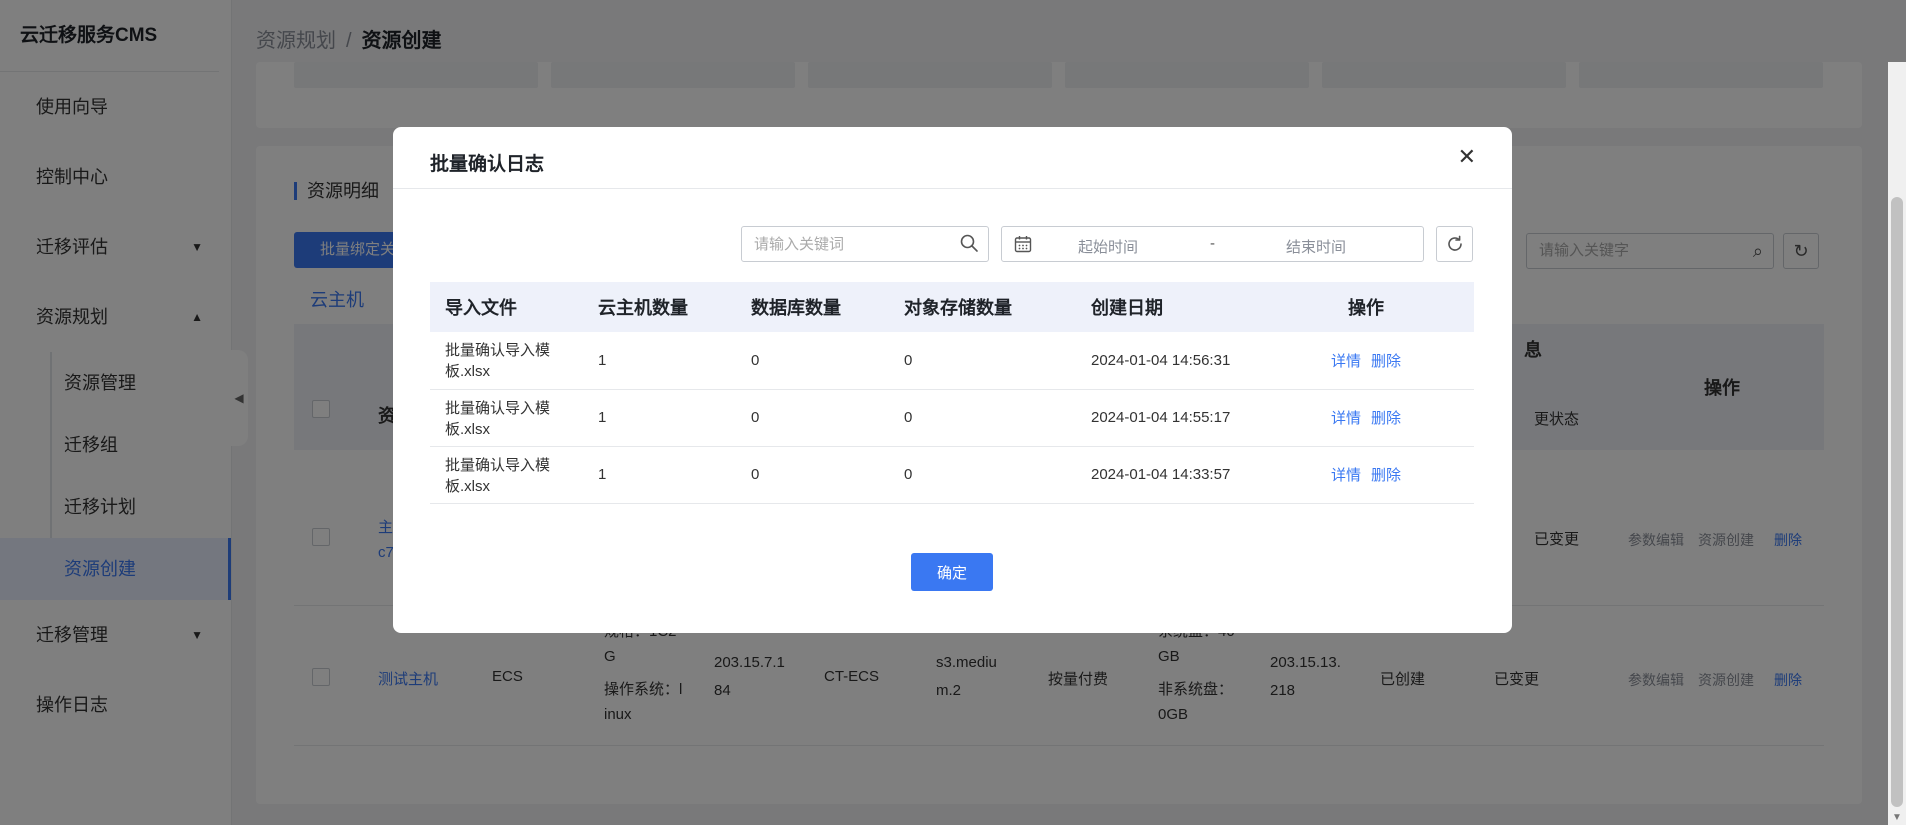 The image size is (1906, 825). Describe the element at coordinates (1023, 244) in the screenshot. I see `calendar-icon` at that location.